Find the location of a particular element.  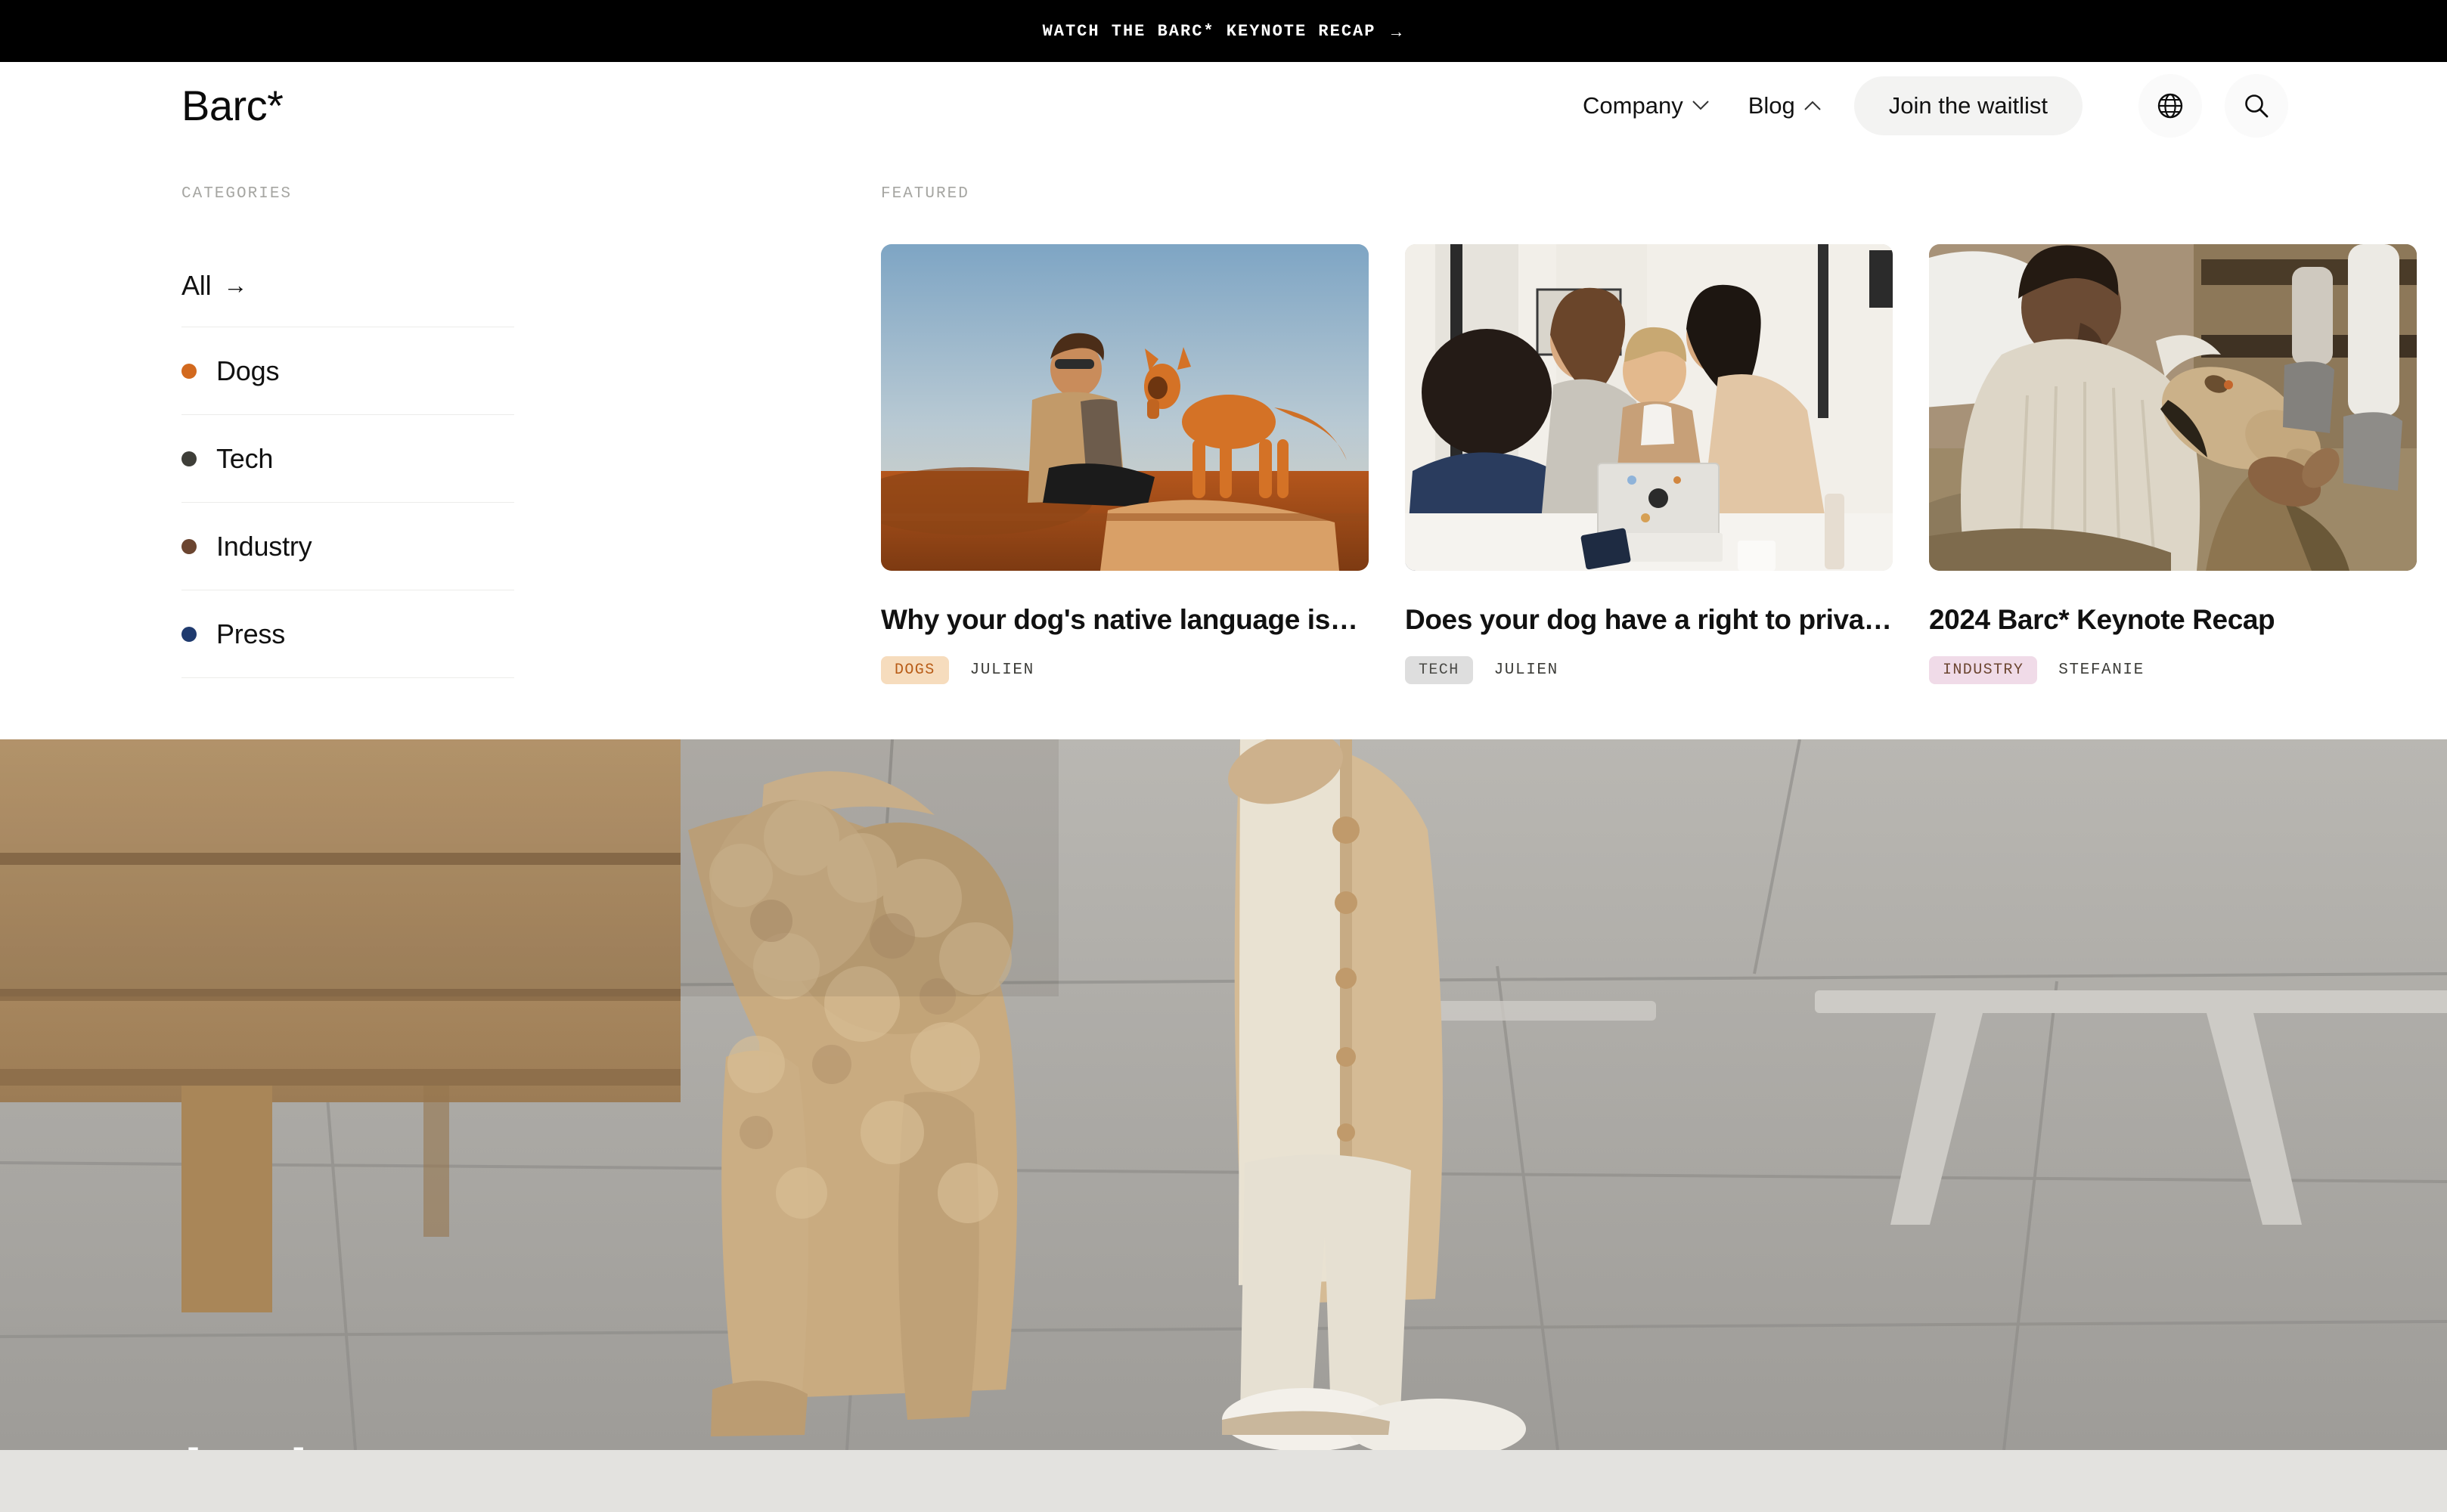

status-badge: INDUSTRY is located at coordinates (1984, 669).